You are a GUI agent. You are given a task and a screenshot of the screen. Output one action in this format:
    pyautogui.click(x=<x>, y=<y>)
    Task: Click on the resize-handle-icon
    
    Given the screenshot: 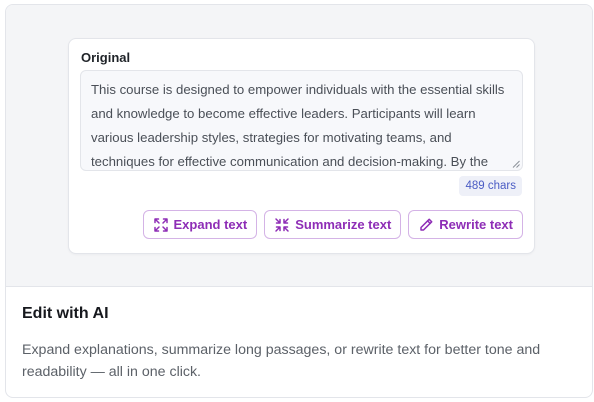 What is the action you would take?
    pyautogui.click(x=516, y=164)
    